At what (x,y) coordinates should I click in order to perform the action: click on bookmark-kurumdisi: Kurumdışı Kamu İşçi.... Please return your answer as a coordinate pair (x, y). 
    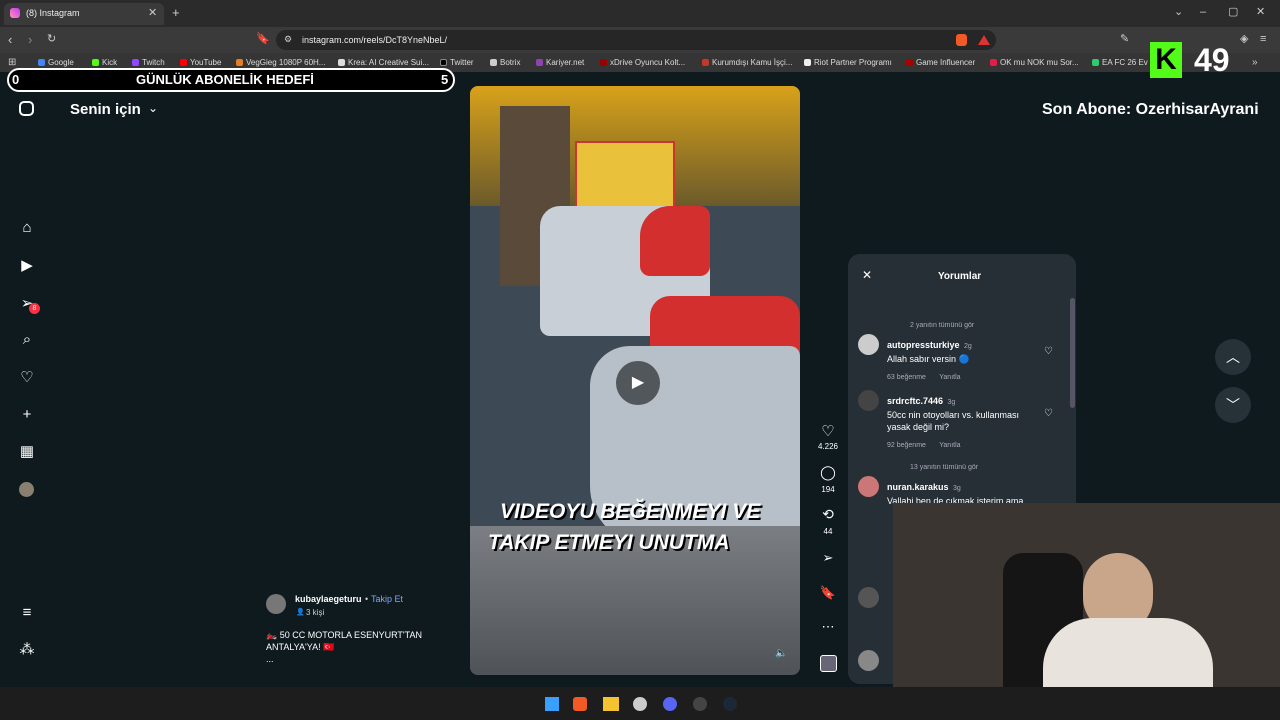
    Looking at the image, I should click on (747, 62).